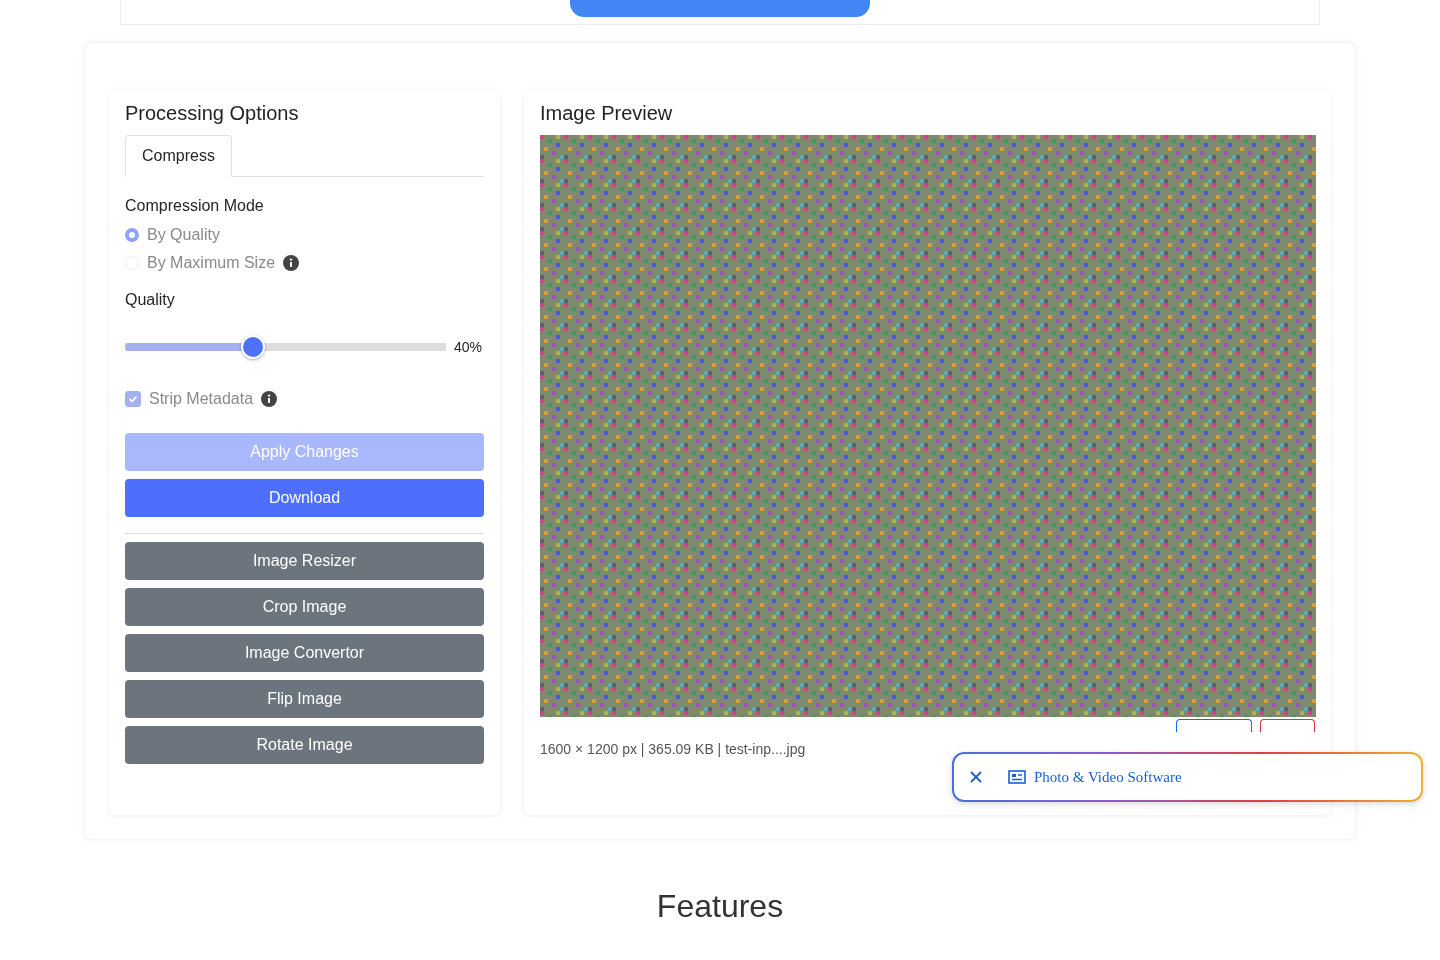  I want to click on tool-button: Crop Image, so click(304, 607).